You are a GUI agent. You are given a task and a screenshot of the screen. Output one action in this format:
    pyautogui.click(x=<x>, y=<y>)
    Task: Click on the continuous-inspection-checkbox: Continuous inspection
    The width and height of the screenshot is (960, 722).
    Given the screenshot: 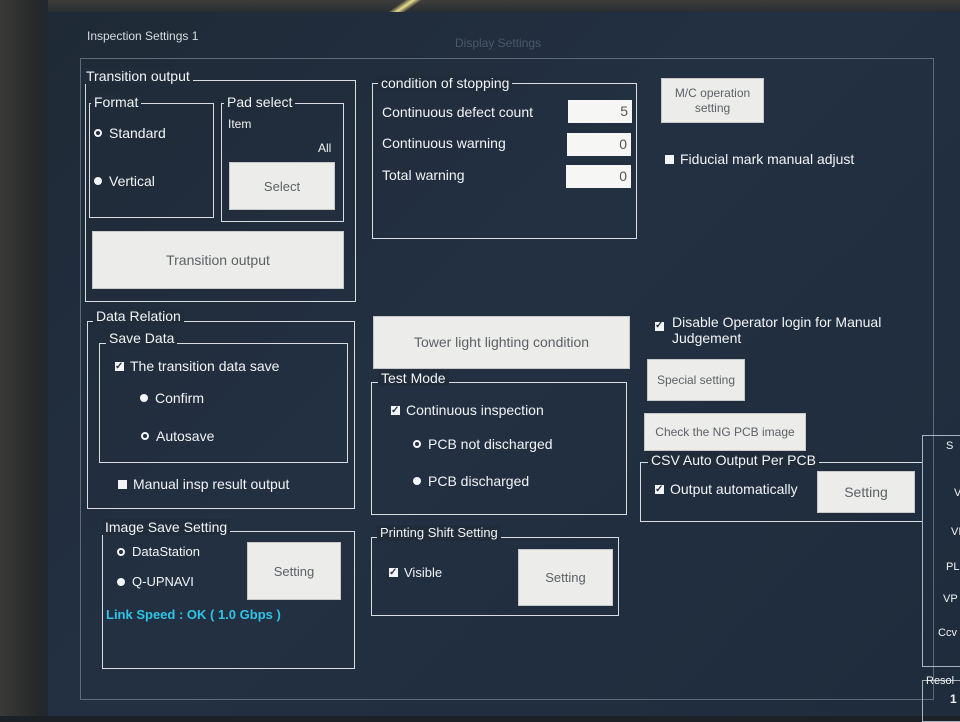 What is the action you would take?
    pyautogui.click(x=467, y=410)
    